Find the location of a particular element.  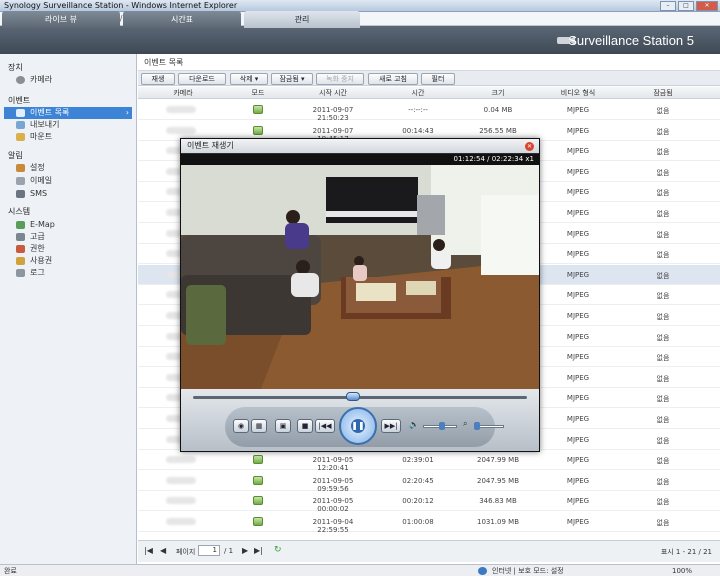

column-mode: 모드 is located at coordinates (258, 93).